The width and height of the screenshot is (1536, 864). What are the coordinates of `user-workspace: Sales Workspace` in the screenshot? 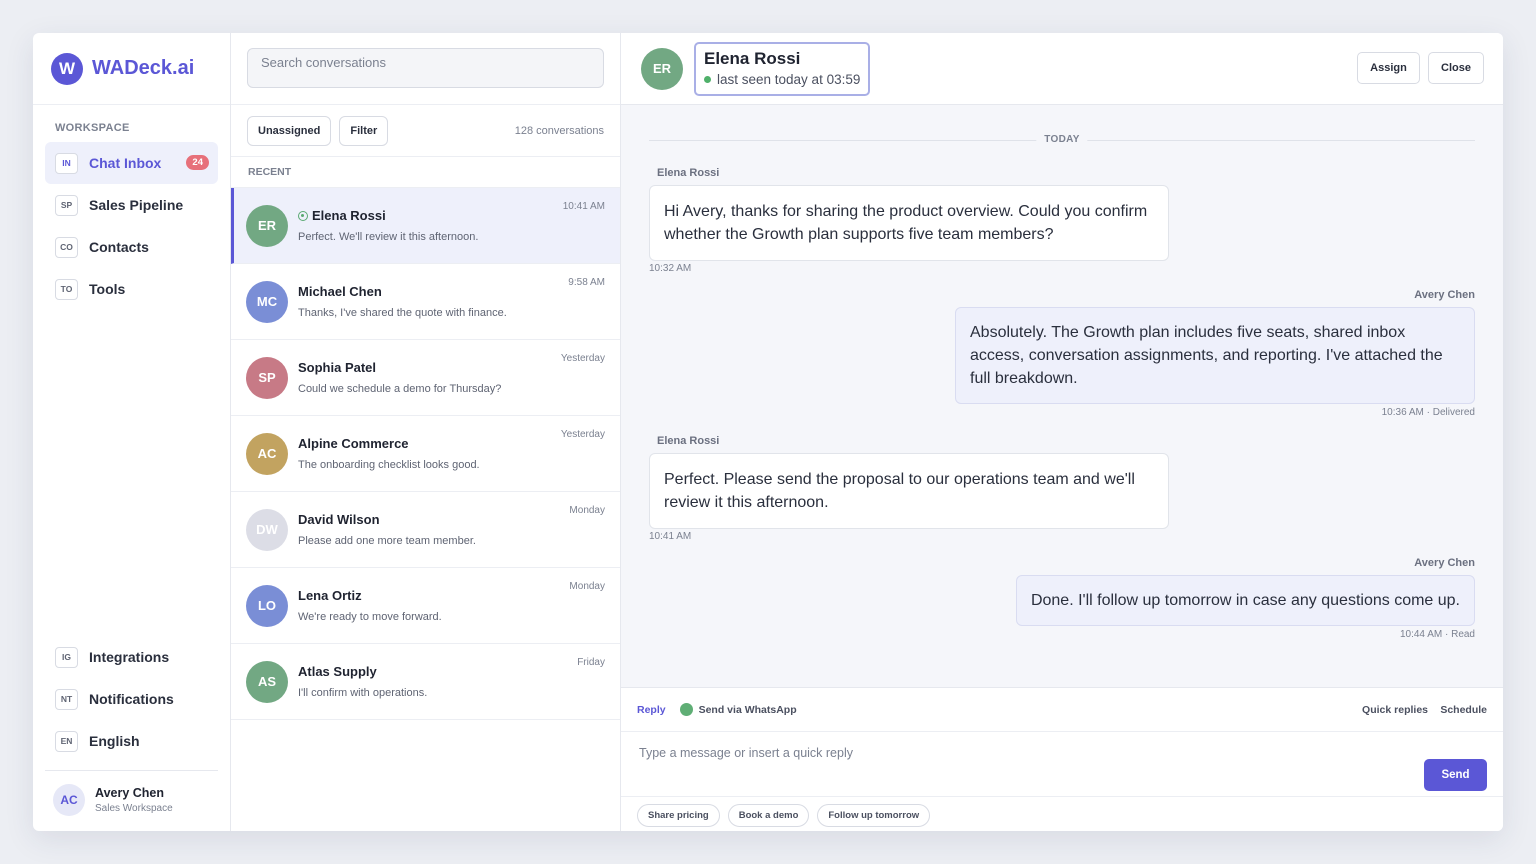 It's located at (134, 808).